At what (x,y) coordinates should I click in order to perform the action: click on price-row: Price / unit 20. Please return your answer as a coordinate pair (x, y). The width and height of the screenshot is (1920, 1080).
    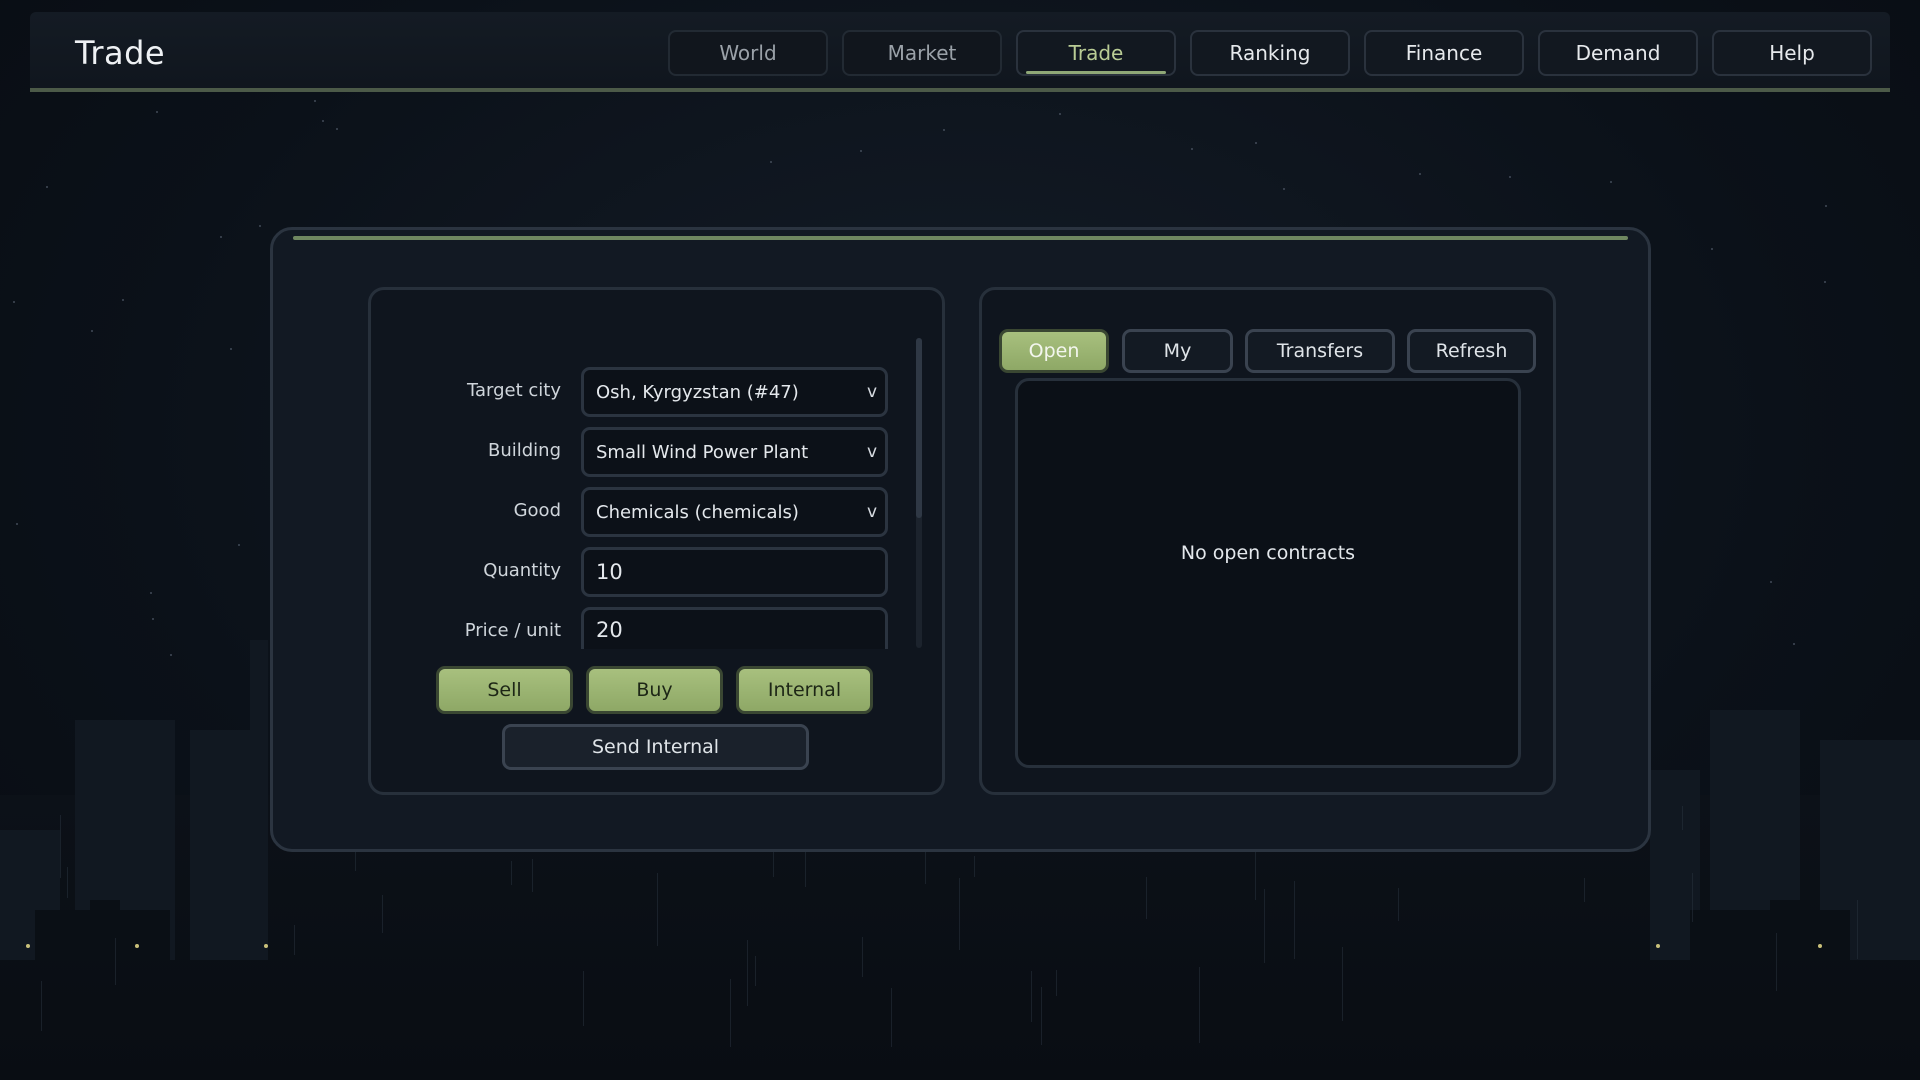
    Looking at the image, I should click on (651, 632).